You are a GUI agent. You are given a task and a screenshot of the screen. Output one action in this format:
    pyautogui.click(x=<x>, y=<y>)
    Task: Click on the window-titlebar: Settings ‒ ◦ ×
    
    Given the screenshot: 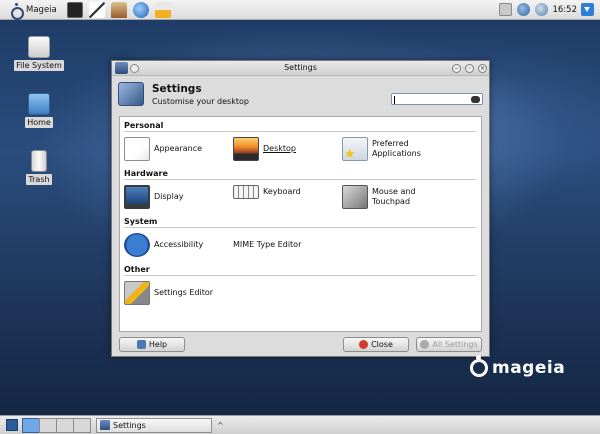 What is the action you would take?
    pyautogui.click(x=300, y=68)
    